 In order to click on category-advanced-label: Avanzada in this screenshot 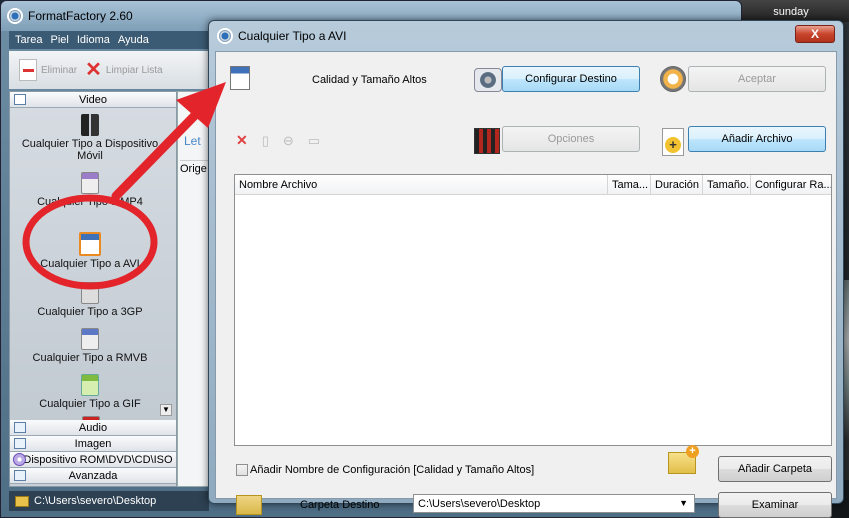, I will do `click(93, 475)`.